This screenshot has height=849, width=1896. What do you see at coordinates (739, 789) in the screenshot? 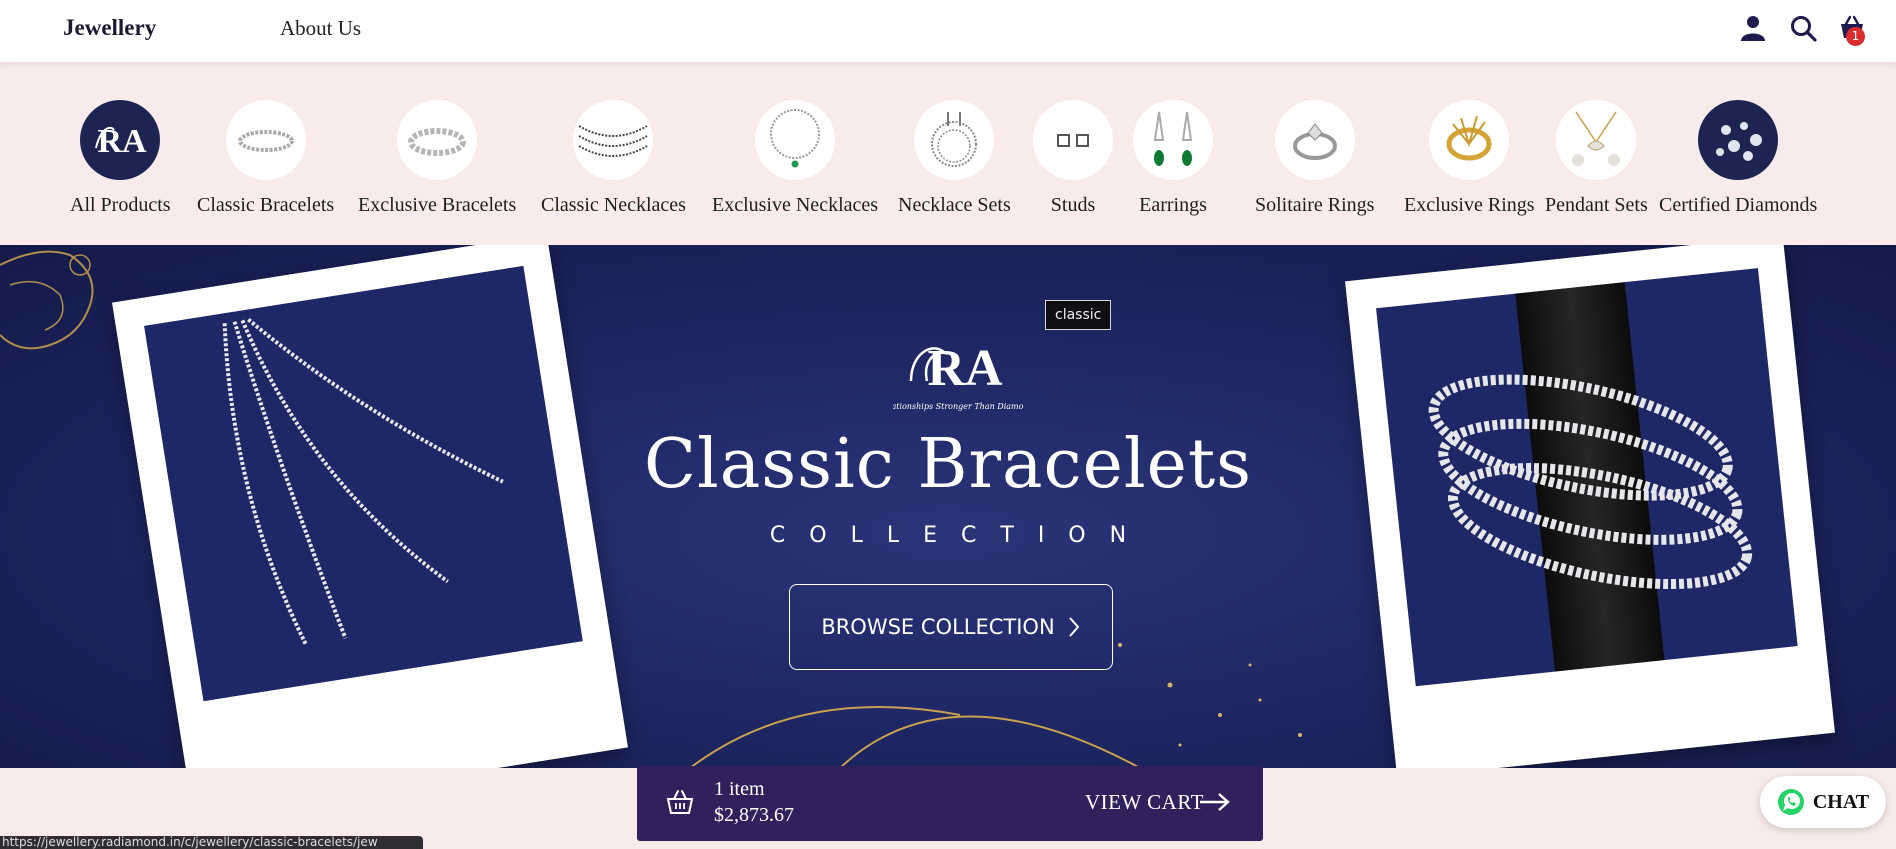
I see `cart-item-count: 1 item` at bounding box center [739, 789].